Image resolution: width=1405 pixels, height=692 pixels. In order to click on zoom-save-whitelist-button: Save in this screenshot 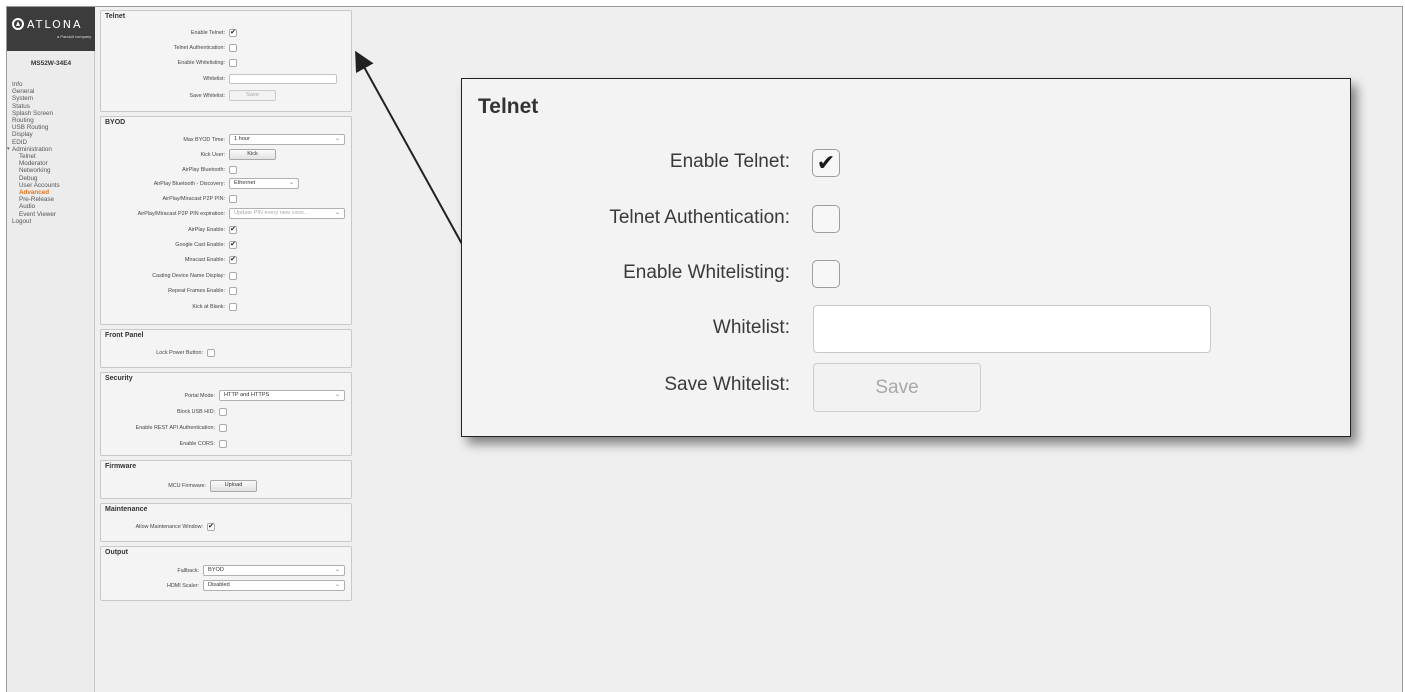, I will do `click(897, 387)`.